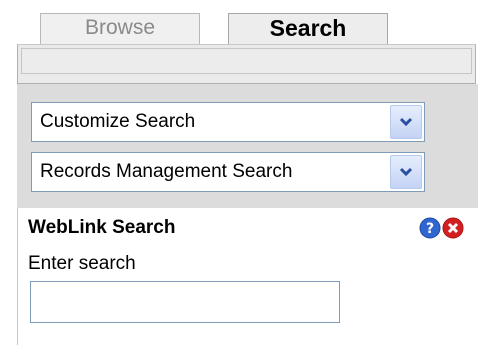 The height and width of the screenshot is (345, 478). Describe the element at coordinates (118, 121) in the screenshot. I see `customize-search-value: Customize Search` at that location.